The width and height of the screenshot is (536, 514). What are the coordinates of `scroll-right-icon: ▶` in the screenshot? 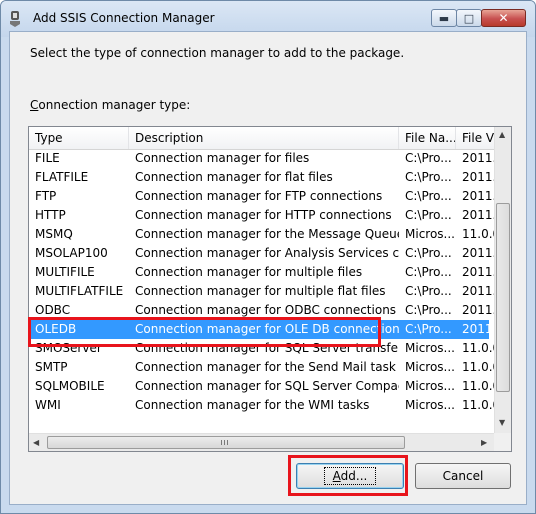 It's located at (484, 443).